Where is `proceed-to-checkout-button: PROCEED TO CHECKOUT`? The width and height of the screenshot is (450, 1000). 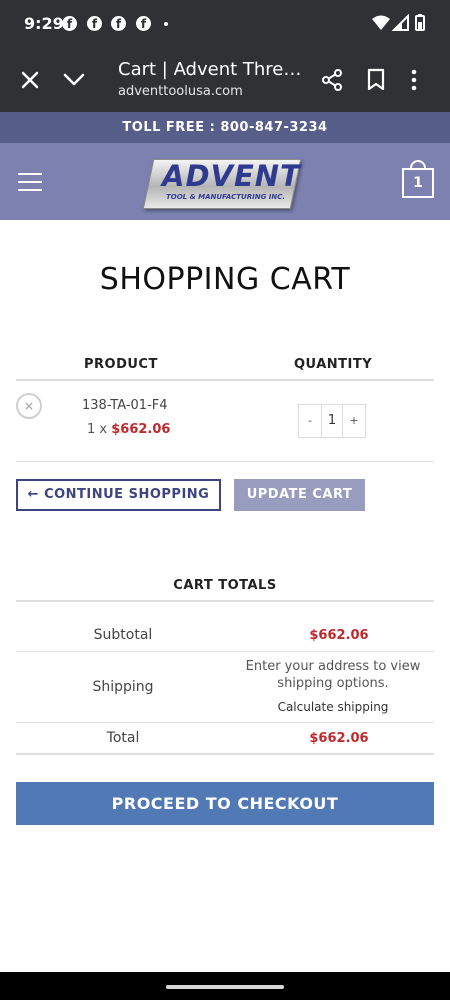
proceed-to-checkout-button: PROCEED TO CHECKOUT is located at coordinates (225, 803).